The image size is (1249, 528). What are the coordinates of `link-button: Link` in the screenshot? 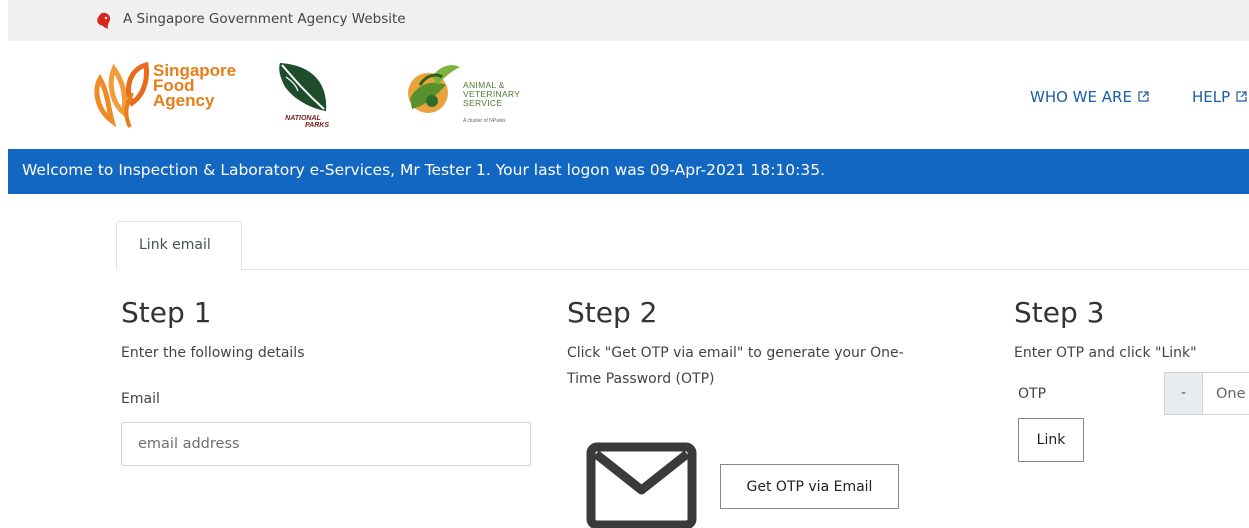 It's located at (1051, 440).